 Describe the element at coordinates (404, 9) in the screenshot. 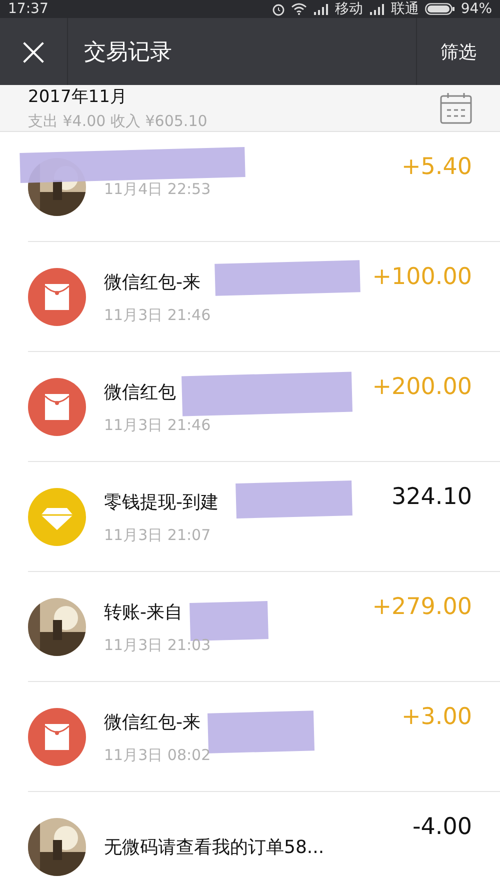

I see `carrier-name: 联通` at that location.